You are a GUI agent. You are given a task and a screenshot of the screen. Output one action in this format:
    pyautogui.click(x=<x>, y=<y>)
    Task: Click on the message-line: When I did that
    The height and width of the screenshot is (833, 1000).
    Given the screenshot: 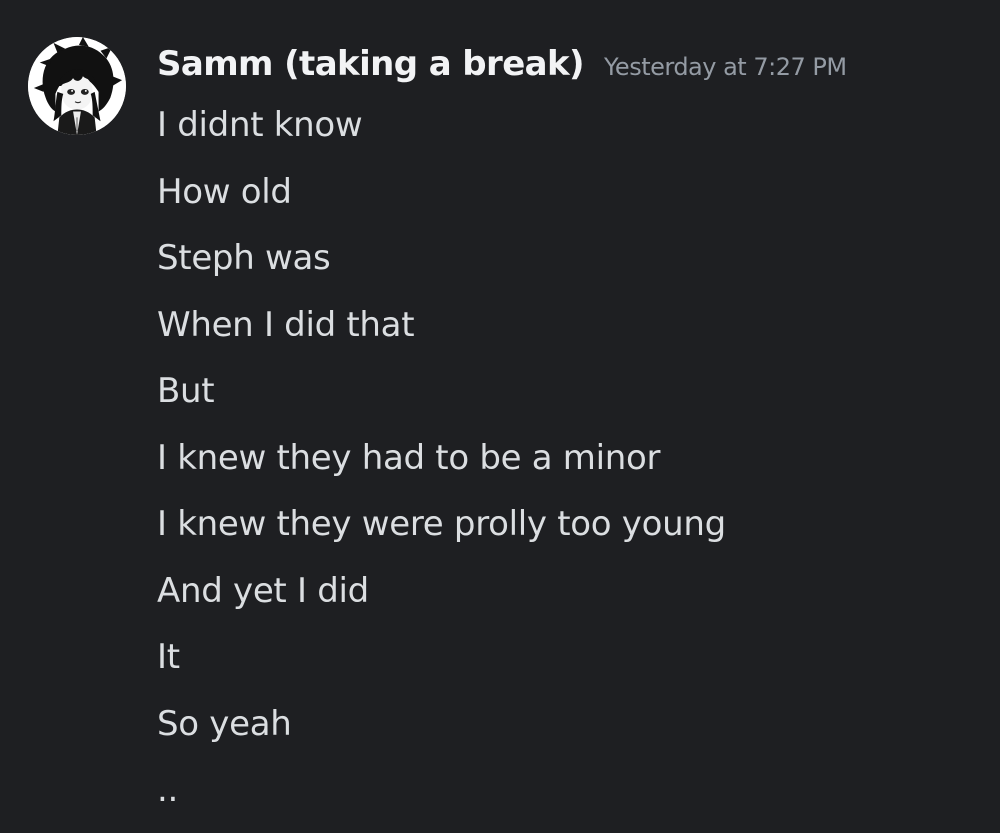 What is the action you would take?
    pyautogui.click(x=286, y=324)
    